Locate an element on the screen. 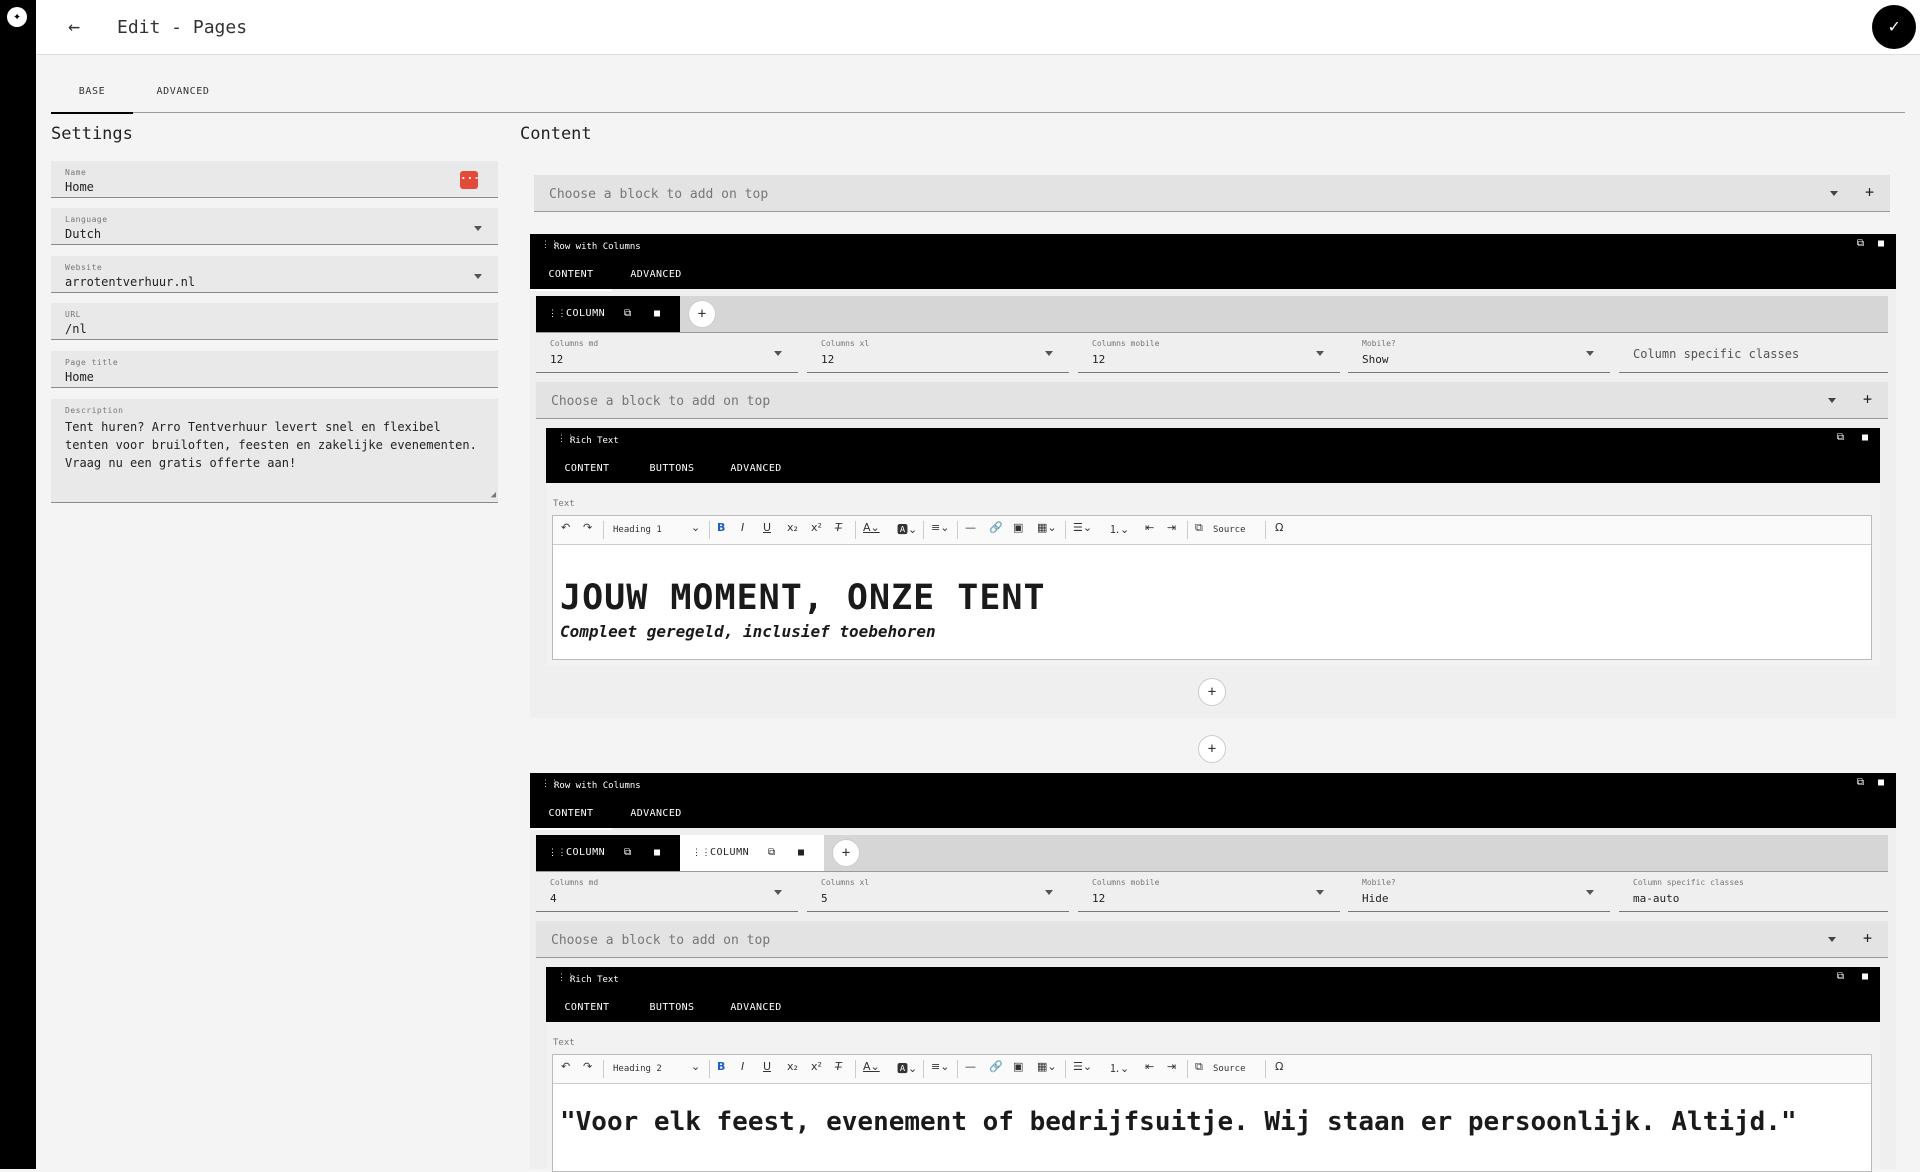 This screenshot has width=1920, height=1172. heading-select: Heading 2 is located at coordinates (637, 1069).